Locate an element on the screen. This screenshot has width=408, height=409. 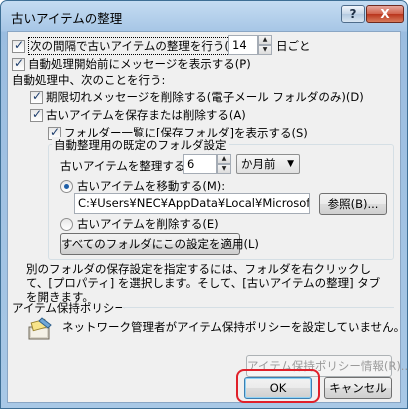
move-to-row: 古いアイテムを移動する(M): is located at coordinates (142, 186).